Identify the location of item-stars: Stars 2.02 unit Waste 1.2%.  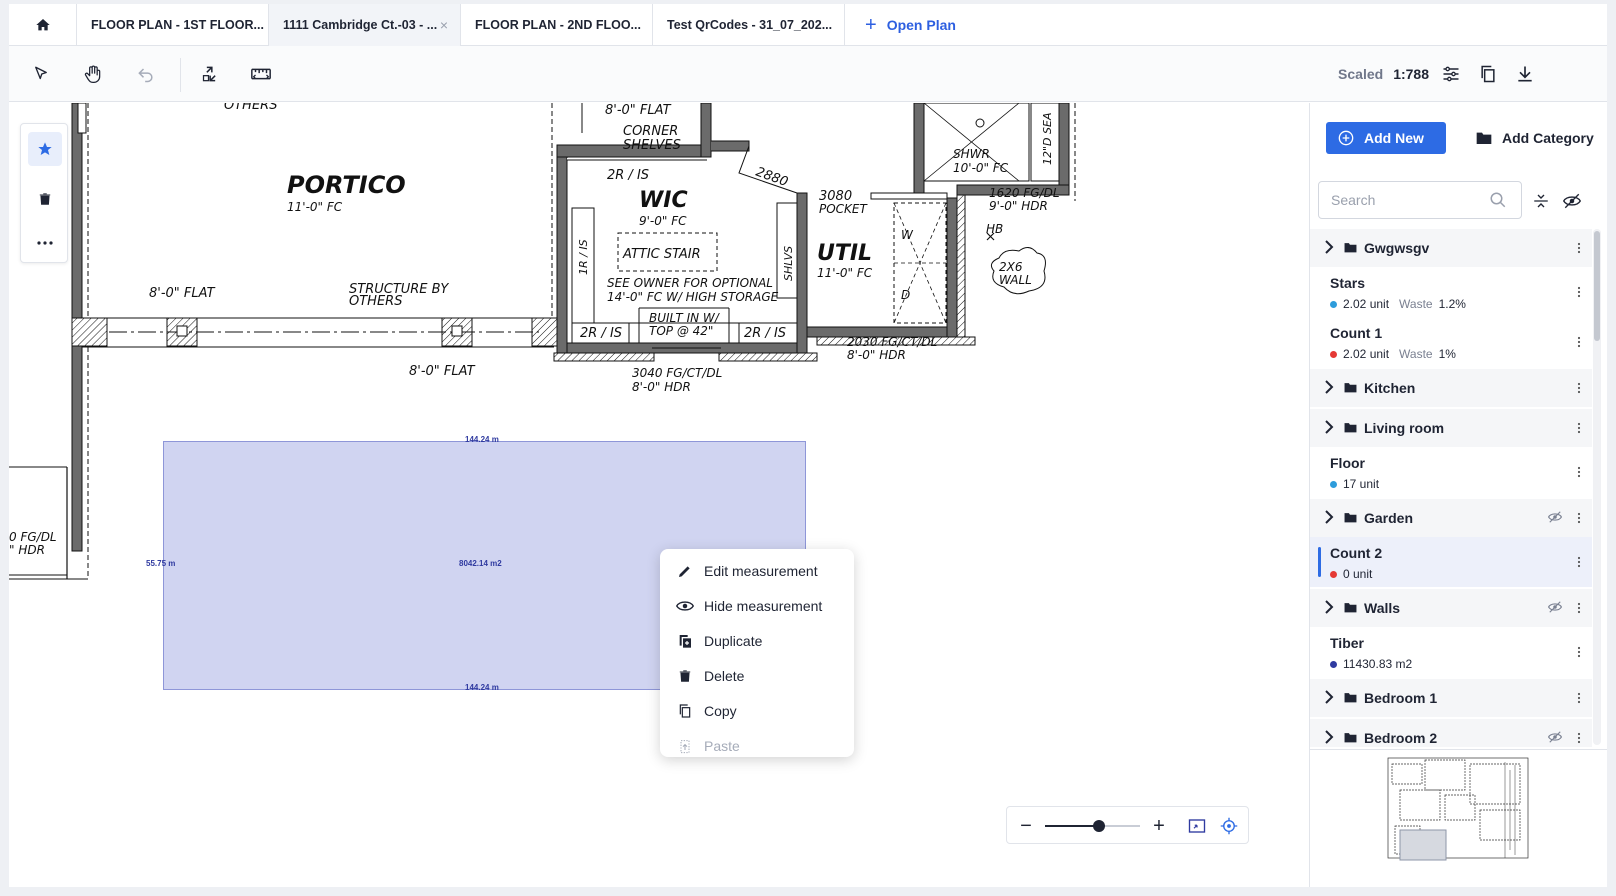
(1451, 292).